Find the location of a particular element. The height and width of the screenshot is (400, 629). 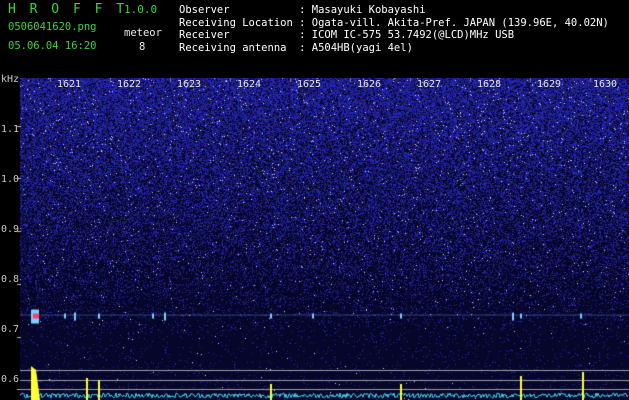

time-label: 1630 is located at coordinates (605, 84).